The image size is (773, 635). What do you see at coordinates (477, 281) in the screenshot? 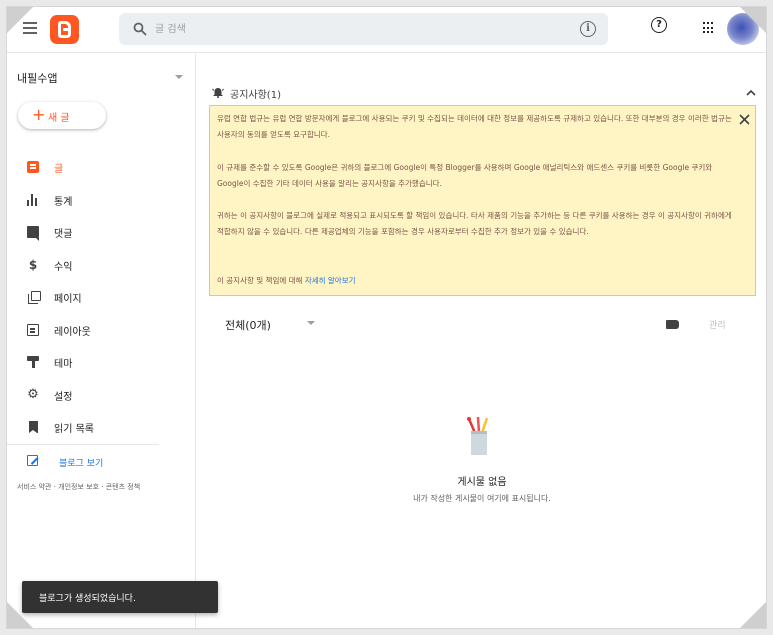
I see `notice-paragraph: 이 공지사항 및 책임에 대해 자세히 알아보기` at bounding box center [477, 281].